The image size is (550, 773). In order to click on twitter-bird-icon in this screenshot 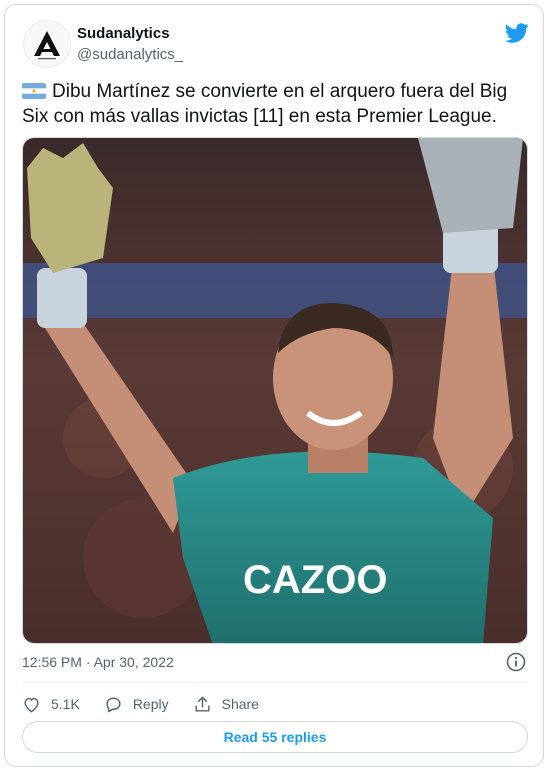, I will do `click(517, 33)`.